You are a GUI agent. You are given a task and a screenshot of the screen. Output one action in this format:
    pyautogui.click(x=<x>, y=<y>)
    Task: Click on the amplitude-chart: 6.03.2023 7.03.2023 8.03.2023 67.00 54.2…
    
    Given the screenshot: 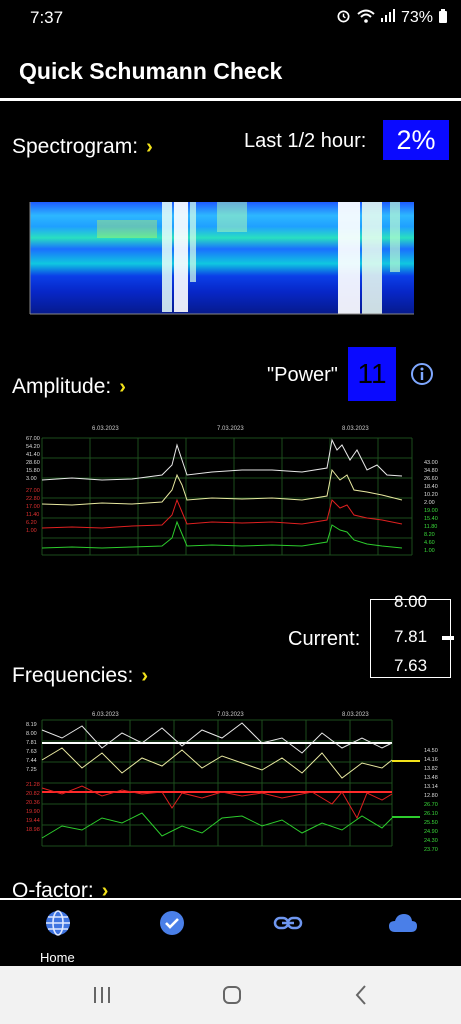 What is the action you would take?
    pyautogui.click(x=230, y=496)
    